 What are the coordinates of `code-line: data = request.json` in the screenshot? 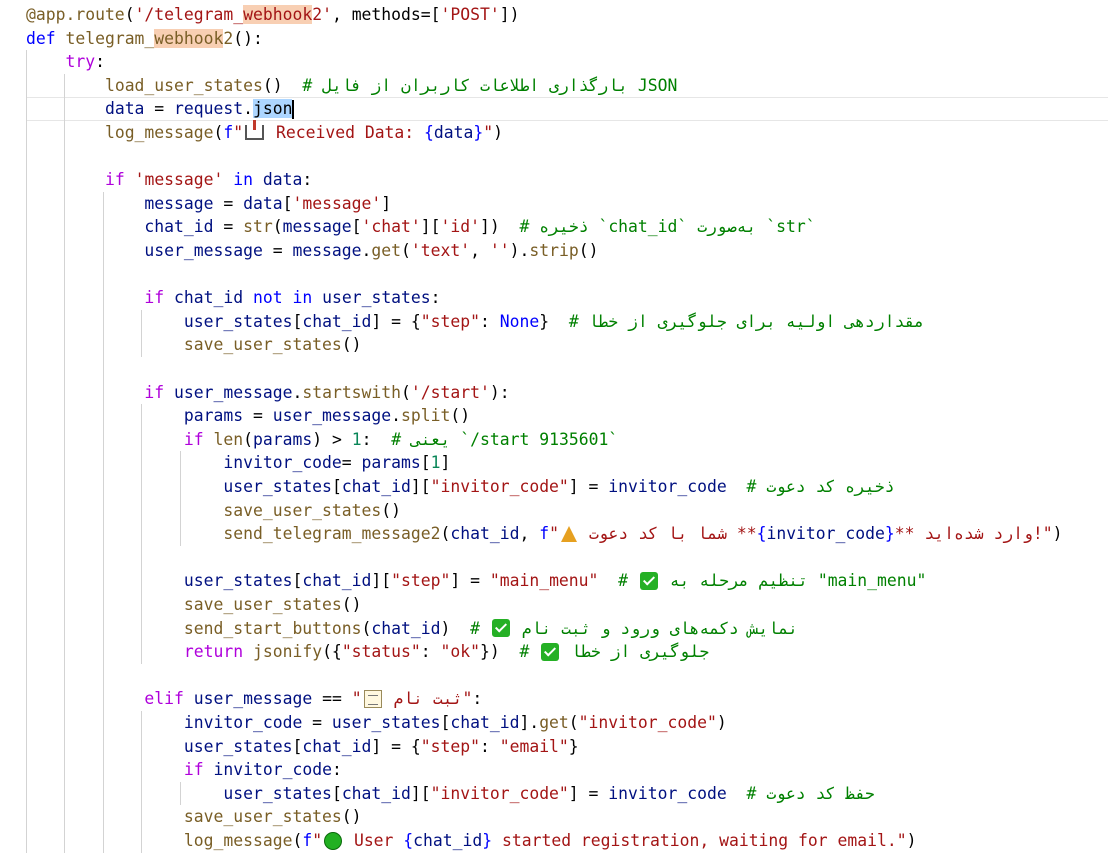 It's located at (160, 109).